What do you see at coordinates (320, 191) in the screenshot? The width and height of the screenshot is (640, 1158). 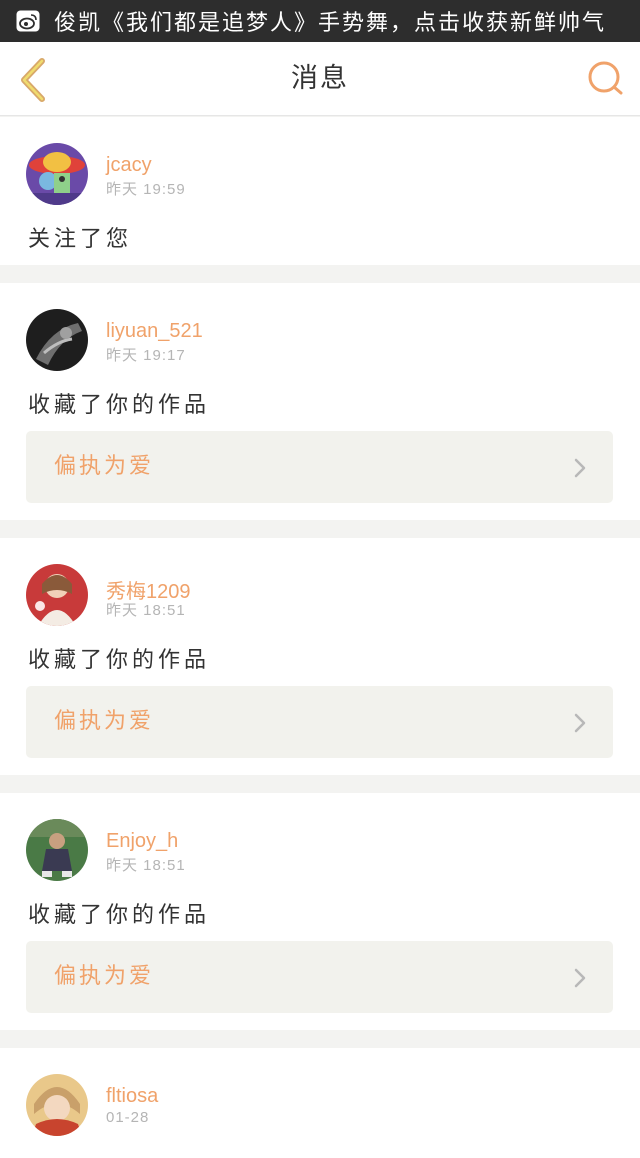 I see `message-item: jcacy 昨天 19:59 关注了您` at bounding box center [320, 191].